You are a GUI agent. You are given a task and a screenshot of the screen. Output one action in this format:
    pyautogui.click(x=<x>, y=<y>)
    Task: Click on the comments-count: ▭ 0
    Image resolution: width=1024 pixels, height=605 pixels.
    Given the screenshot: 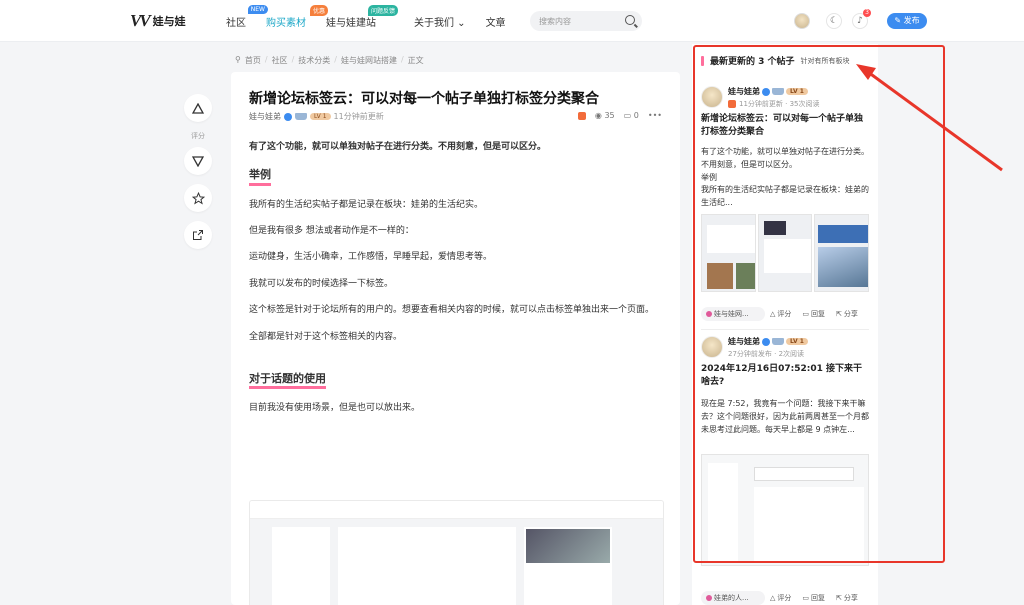 What is the action you would take?
    pyautogui.click(x=631, y=115)
    